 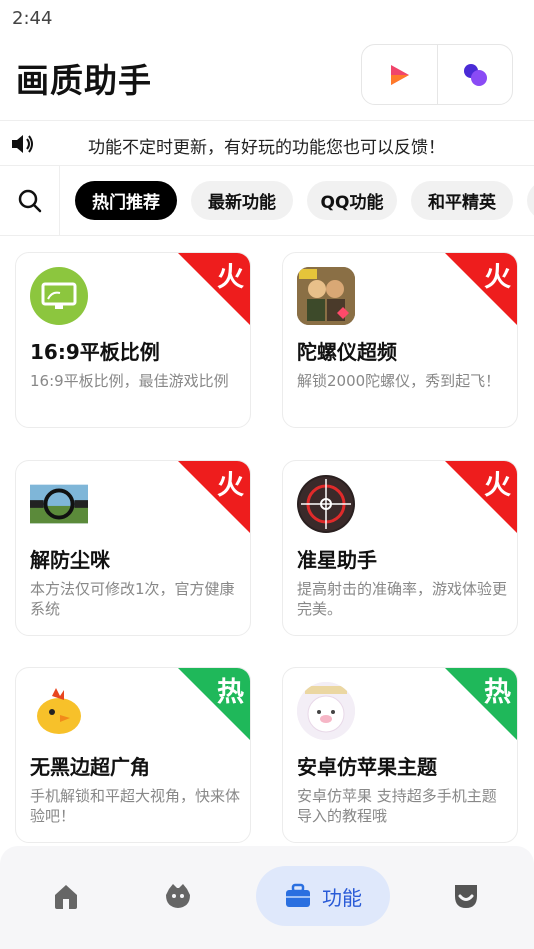 I want to click on bottom-nav: 功能, so click(x=267, y=897).